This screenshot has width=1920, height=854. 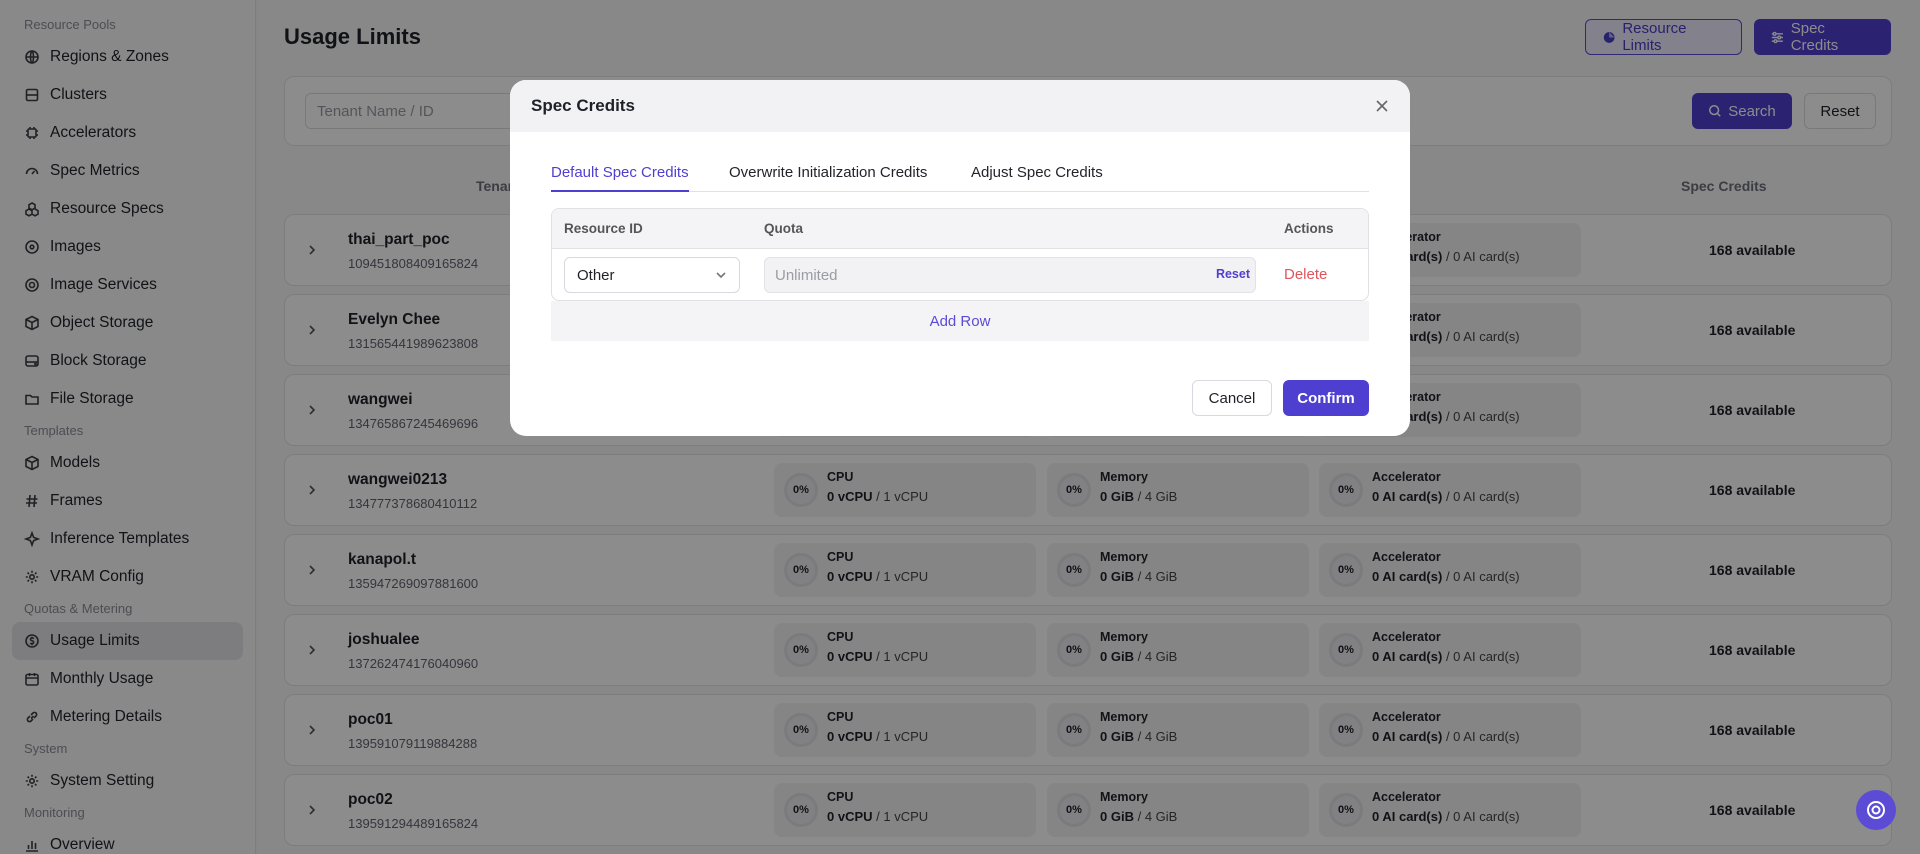 What do you see at coordinates (783, 228) in the screenshot?
I see `column-quota: Quota` at bounding box center [783, 228].